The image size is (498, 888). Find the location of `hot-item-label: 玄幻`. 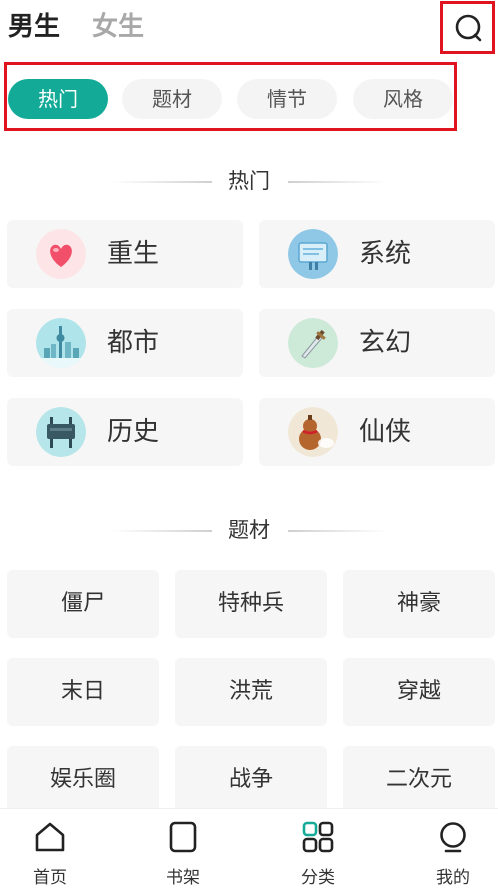

hot-item-label: 玄幻 is located at coordinates (385, 343).